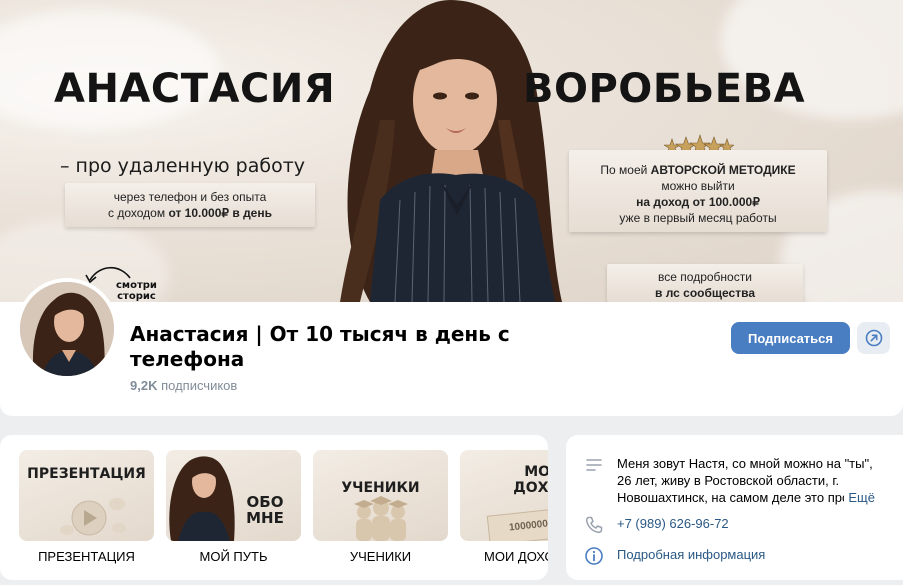 This screenshot has width=903, height=585. I want to click on menu-thumb-title: МОИ ДОХОД, so click(518, 480).